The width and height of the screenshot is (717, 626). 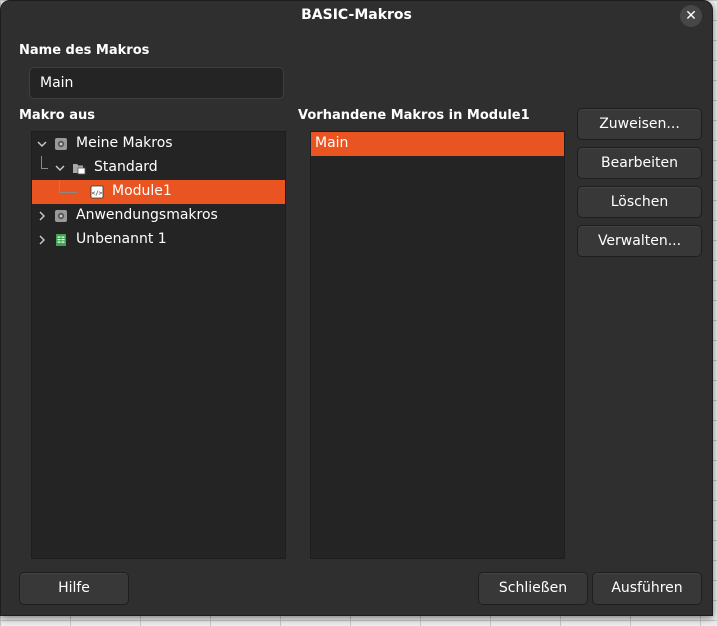 I want to click on tree-connector-line, so click(x=68, y=186).